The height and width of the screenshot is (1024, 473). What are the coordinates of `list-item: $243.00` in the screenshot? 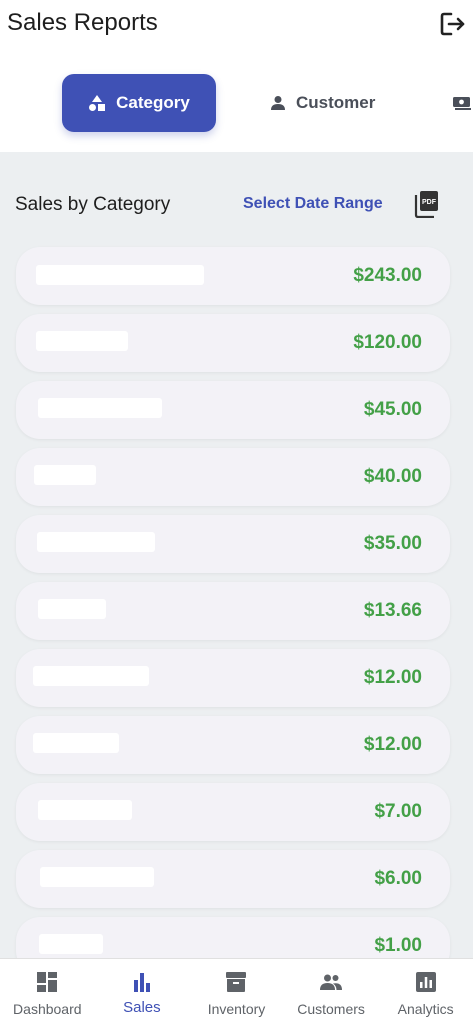 It's located at (233, 276).